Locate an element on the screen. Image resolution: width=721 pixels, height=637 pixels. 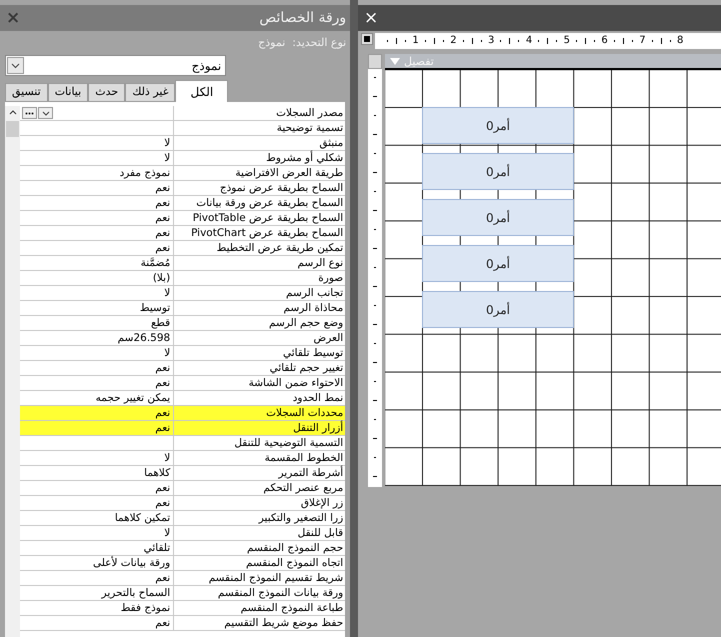
property-row: تمكين طريقة عرض التخطيط نعم is located at coordinates (183, 248).